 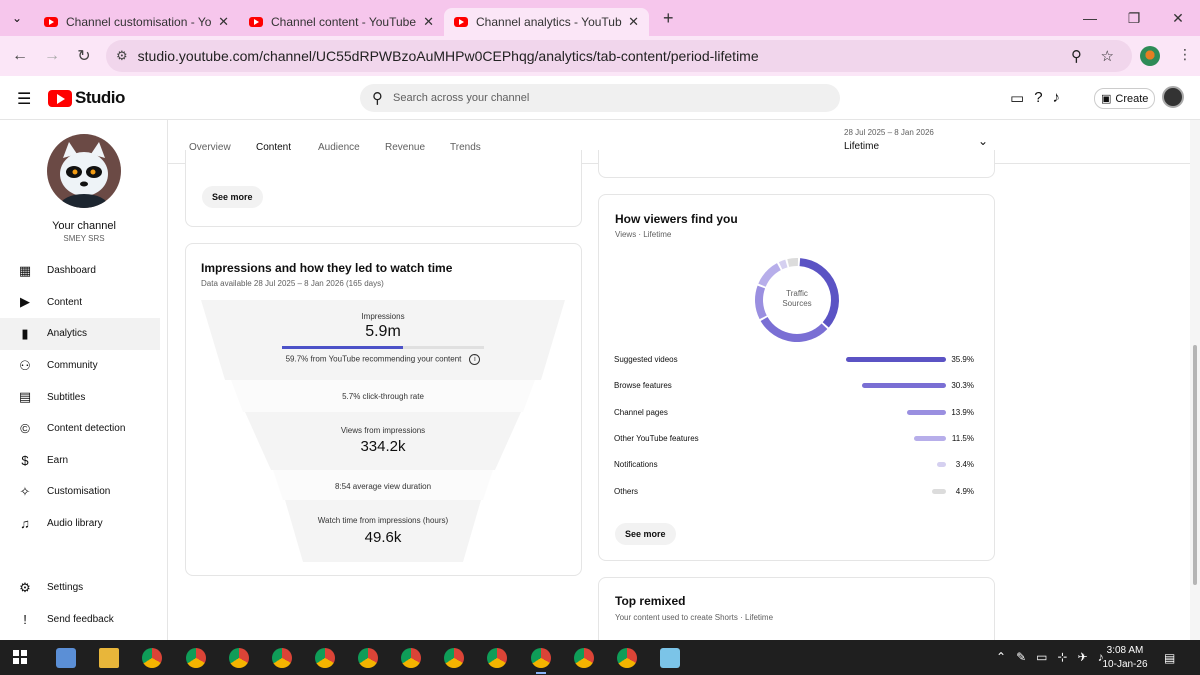 I want to click on logo-text: Studio, so click(x=100, y=97).